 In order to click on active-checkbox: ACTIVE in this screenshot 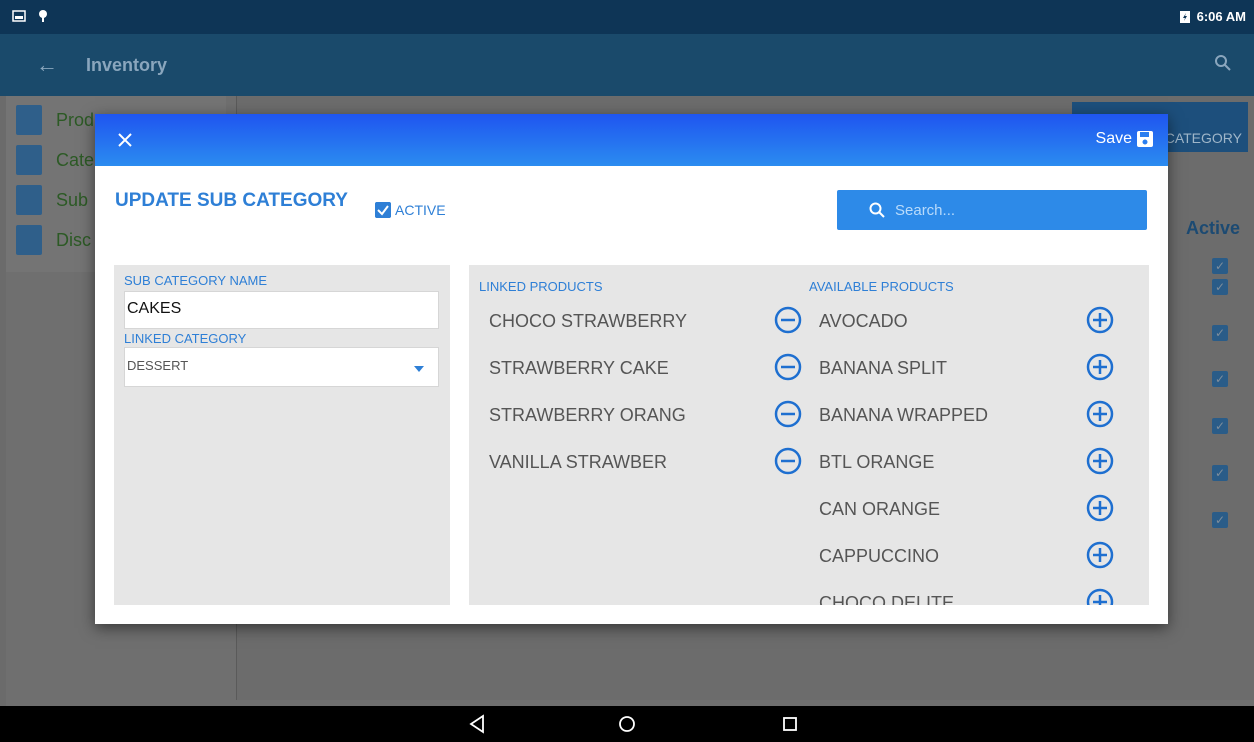, I will do `click(410, 210)`.